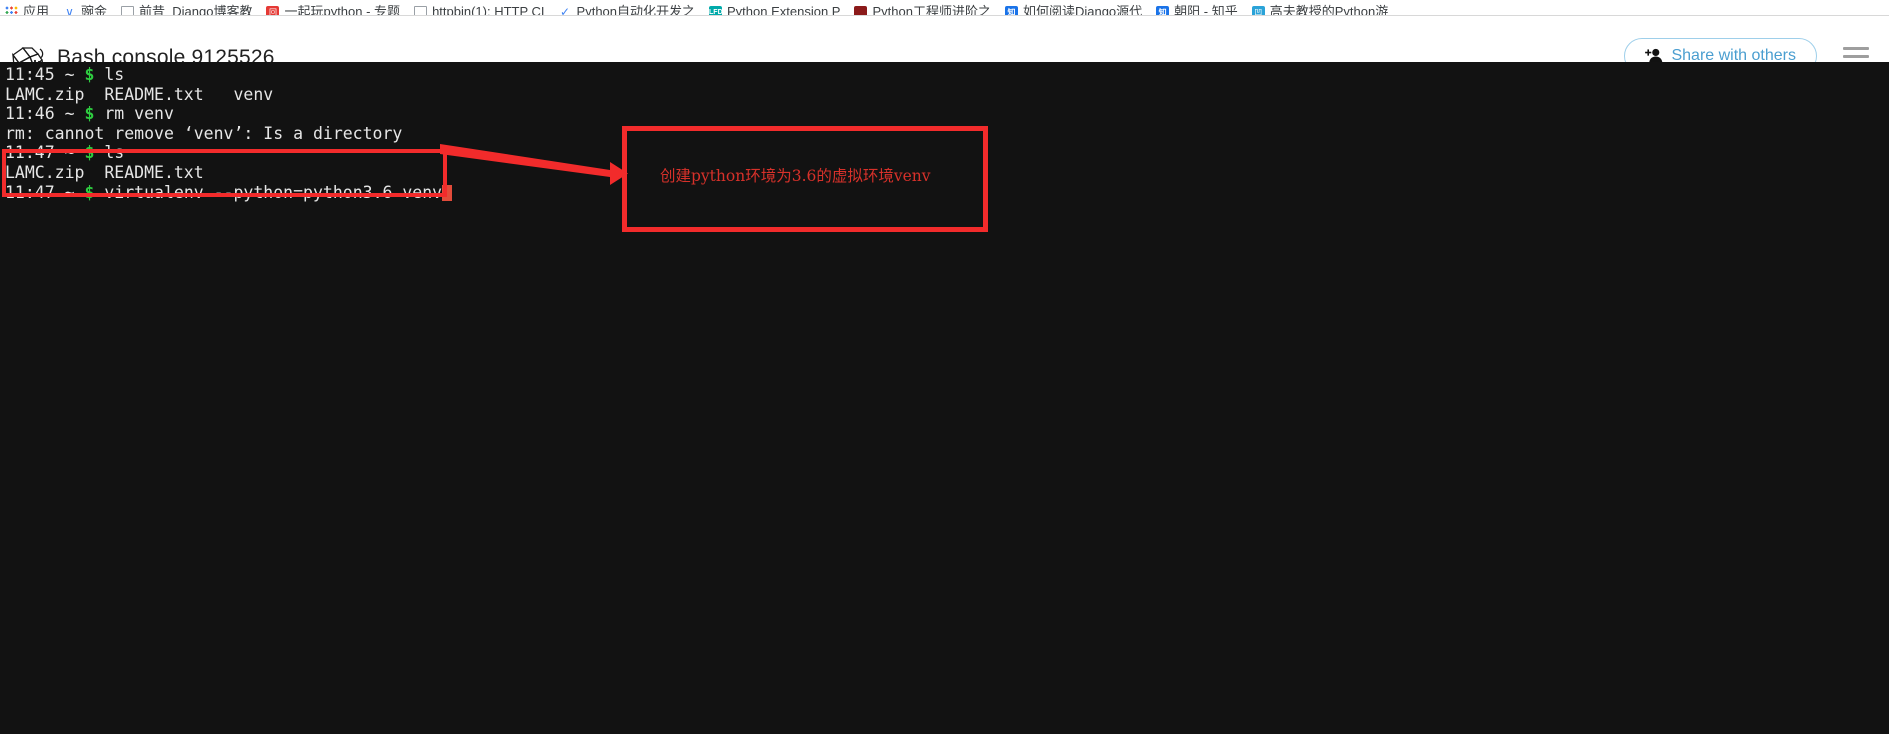 This screenshot has height=734, width=1889. Describe the element at coordinates (204, 133) in the screenshot. I see `terminal-output-text: rm: cannot remove ‘venv’: Is a directory` at that location.